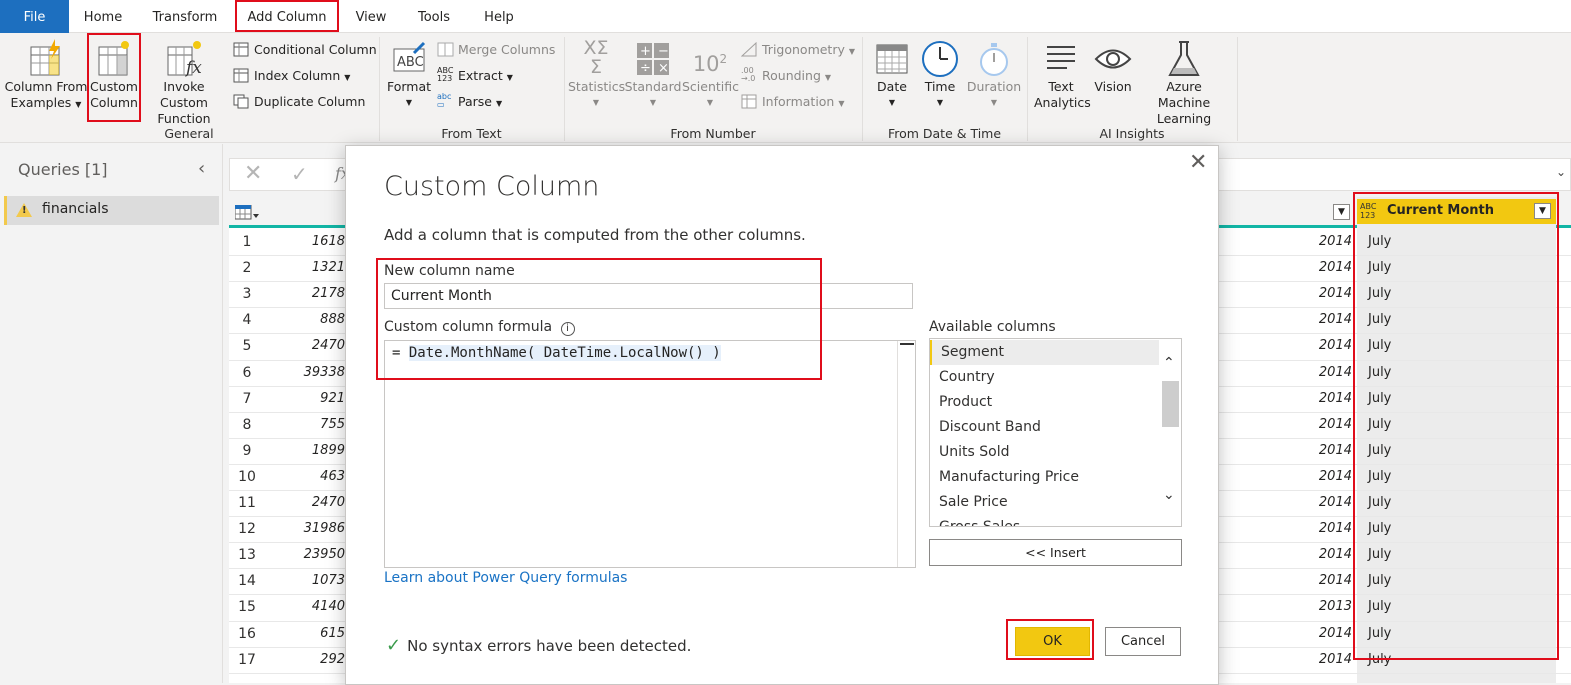 The width and height of the screenshot is (1571, 685). I want to click on table-menu-icon, so click(247, 213).